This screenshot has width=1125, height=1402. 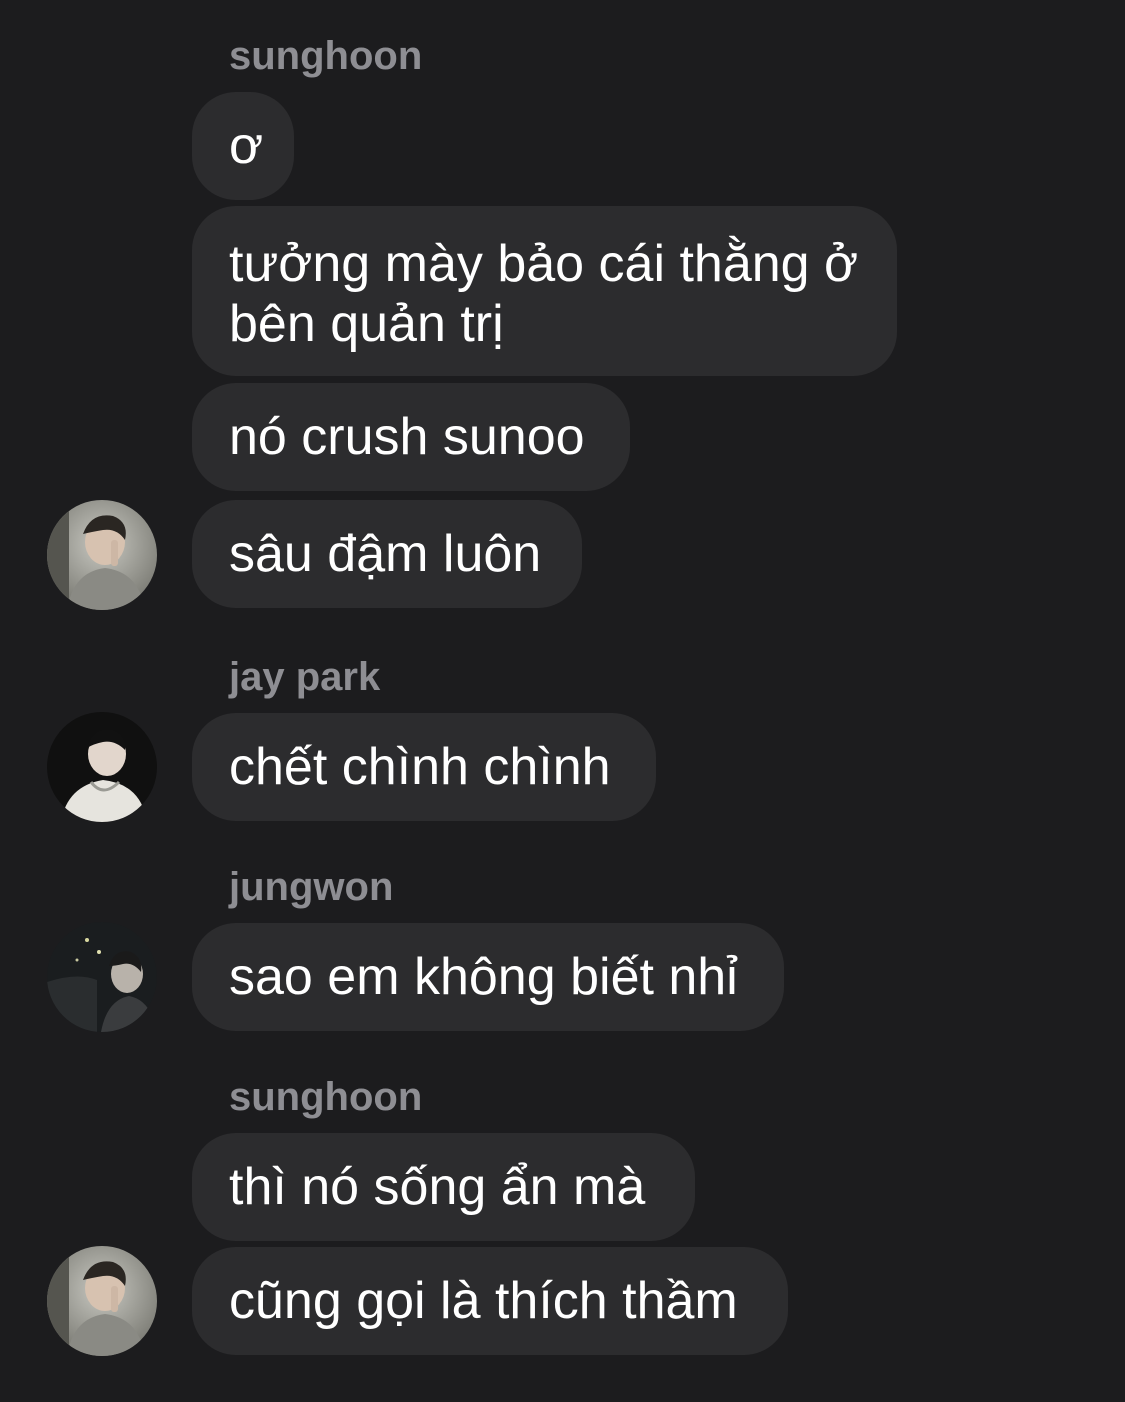 I want to click on message-bubble: sâu đậm luôn, so click(x=387, y=554).